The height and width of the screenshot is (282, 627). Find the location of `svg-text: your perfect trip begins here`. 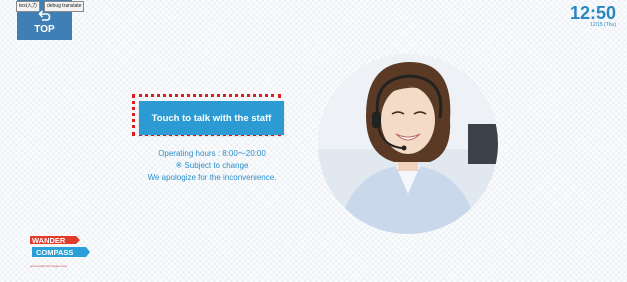

svg-text: your perfect trip begins here is located at coordinates (49, 266).